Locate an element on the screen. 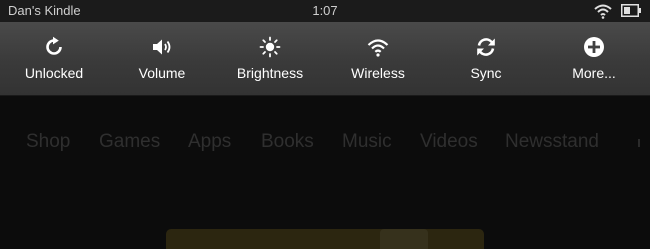 This screenshot has height=249, width=650. quick-setting-sync: Sync is located at coordinates (486, 58).